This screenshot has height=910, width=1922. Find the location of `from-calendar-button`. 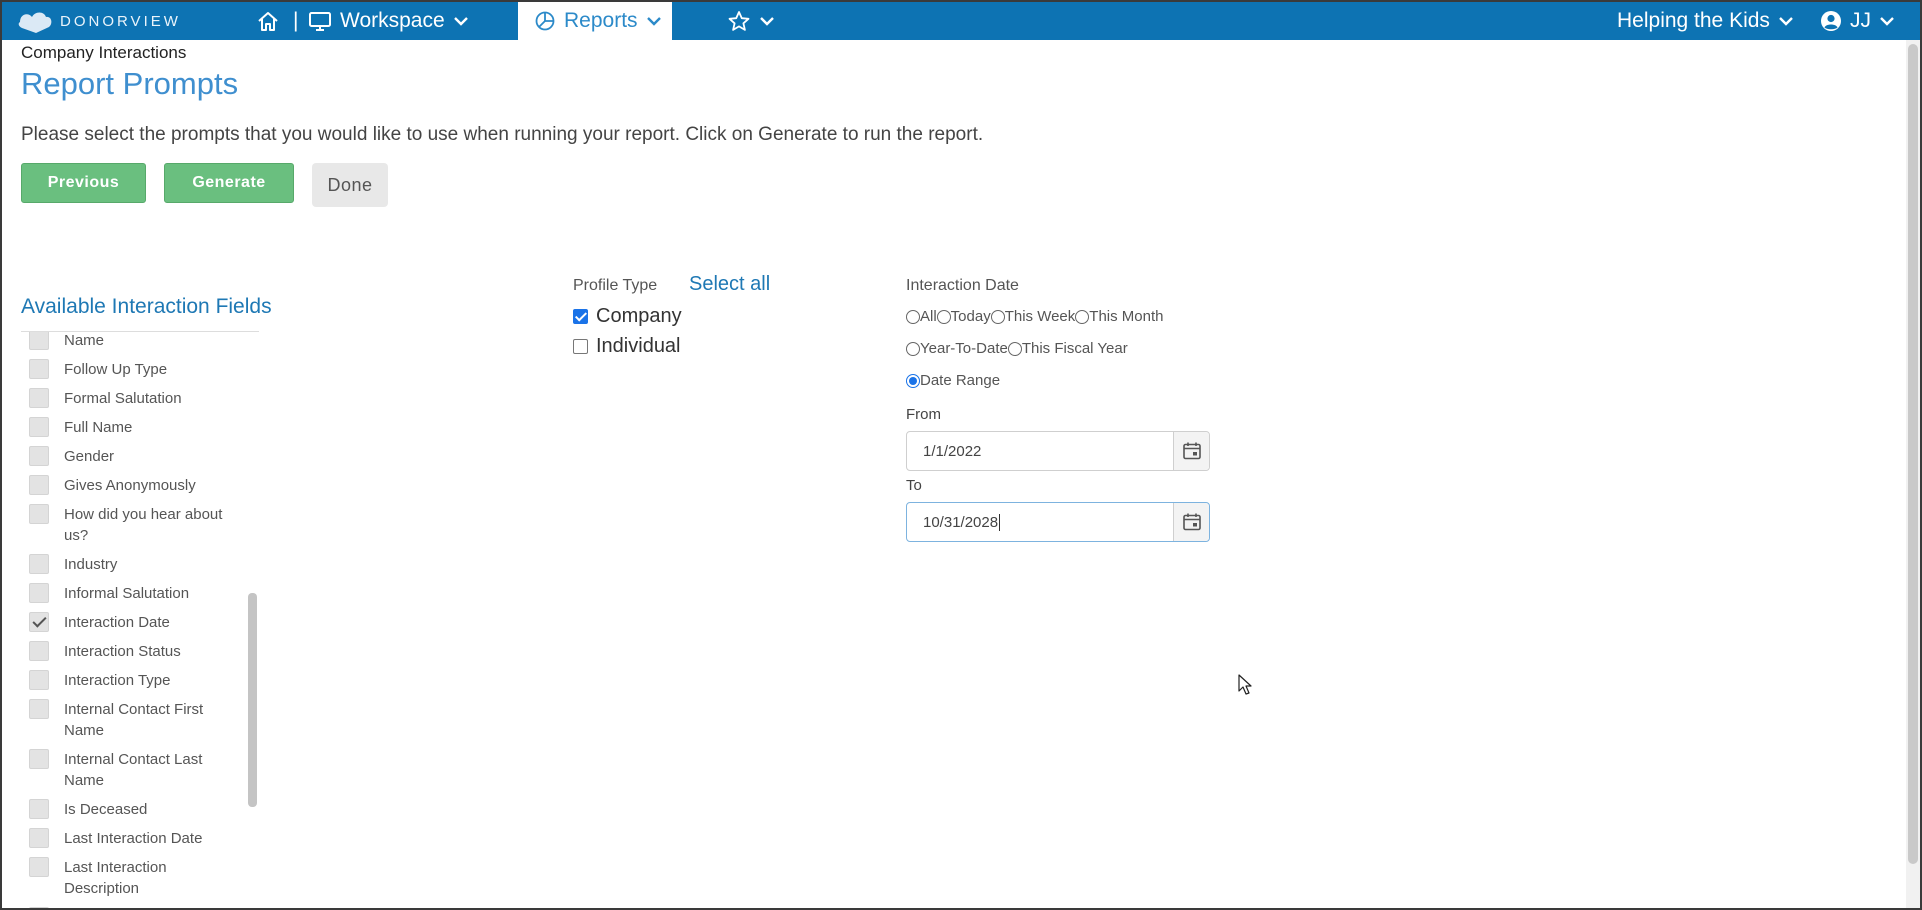

from-calendar-button is located at coordinates (1191, 451).